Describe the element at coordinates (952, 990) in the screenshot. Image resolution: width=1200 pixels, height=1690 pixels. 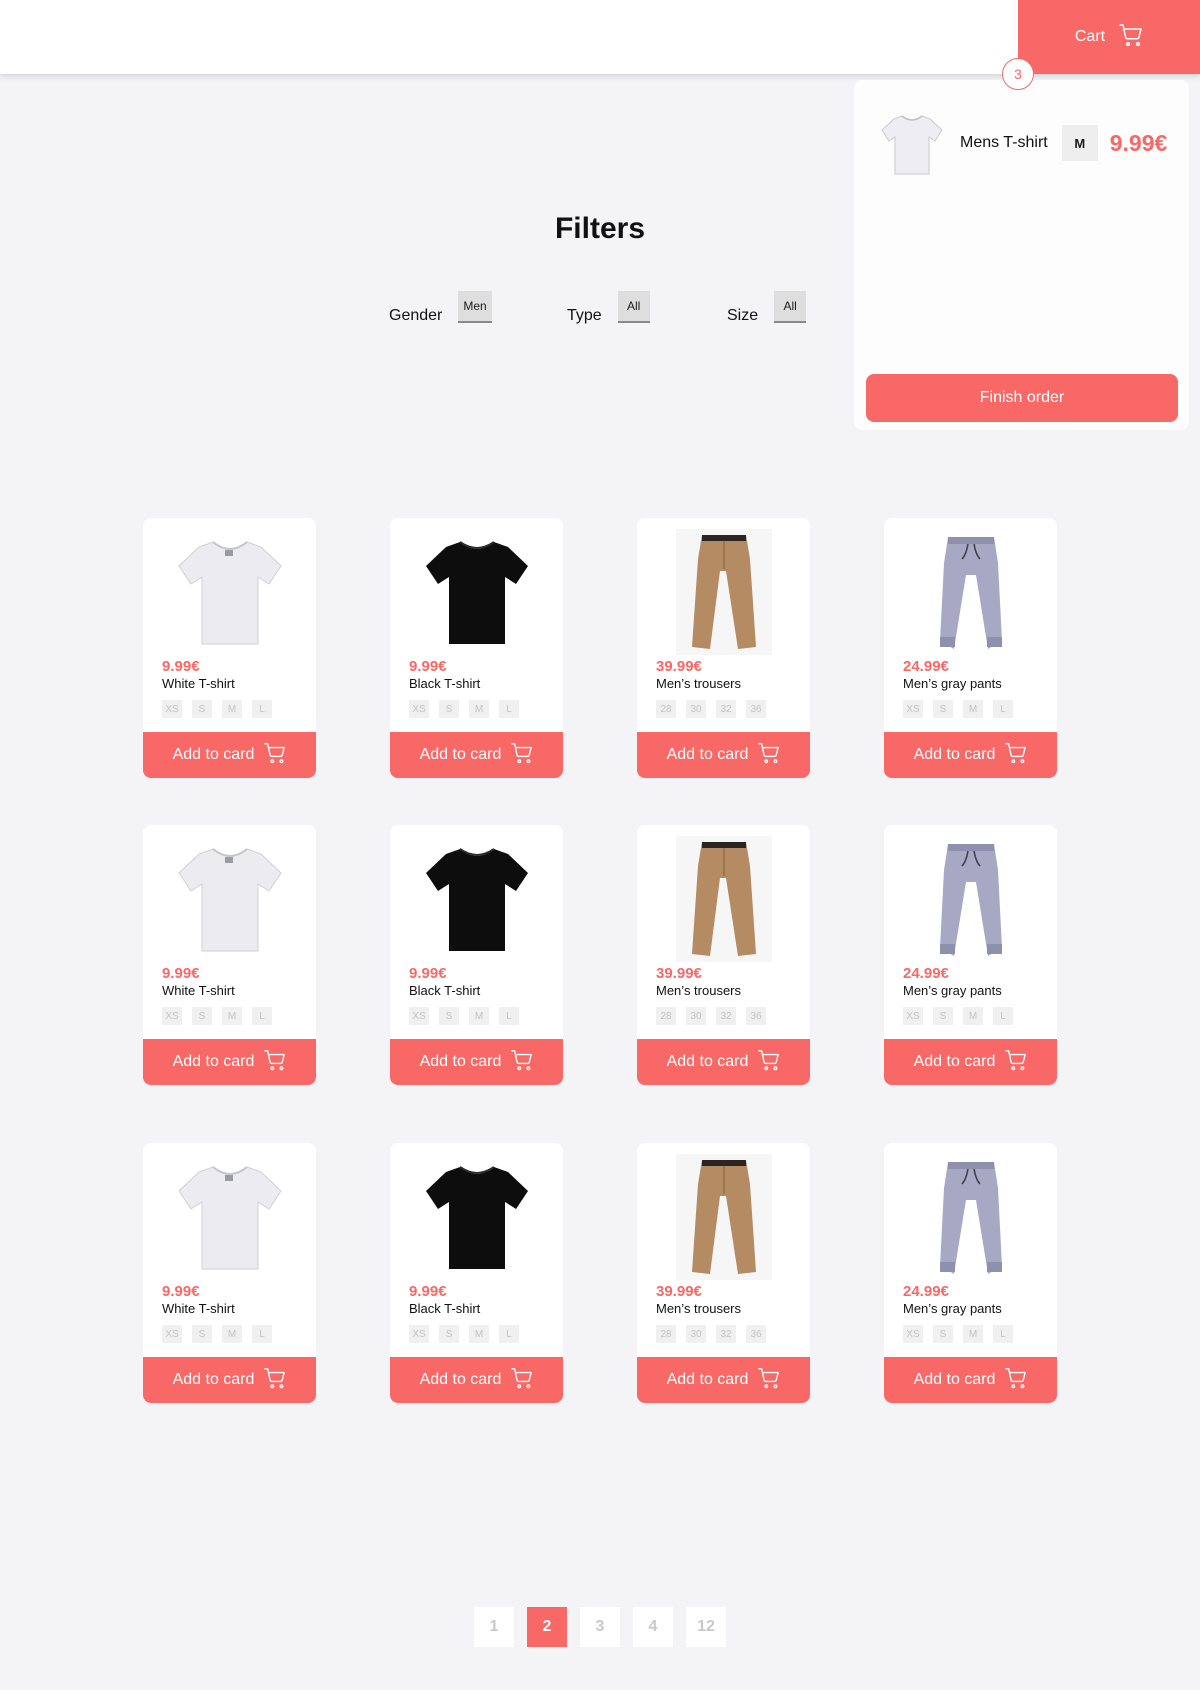
I see `product-name: Men’s gray pants` at that location.